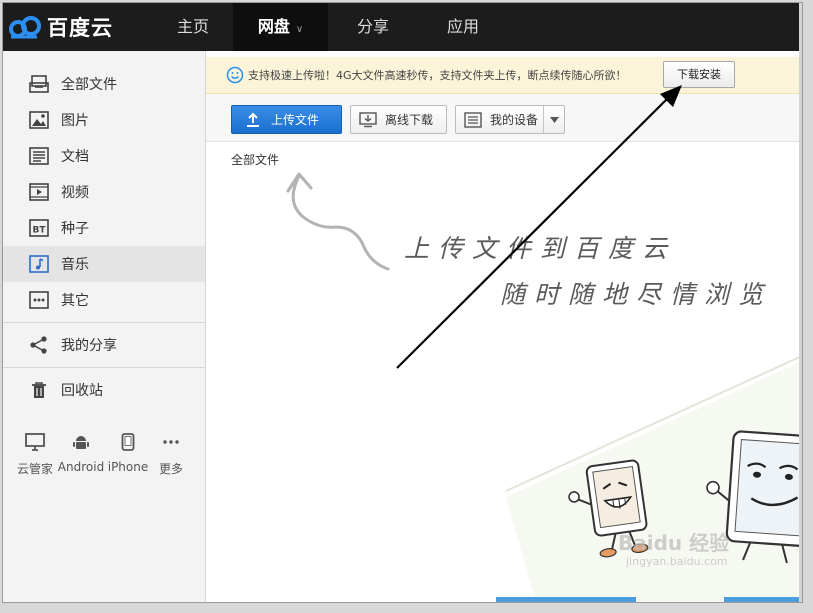 The width and height of the screenshot is (813, 613). I want to click on device-link-iphone: iPhone, so click(128, 455).